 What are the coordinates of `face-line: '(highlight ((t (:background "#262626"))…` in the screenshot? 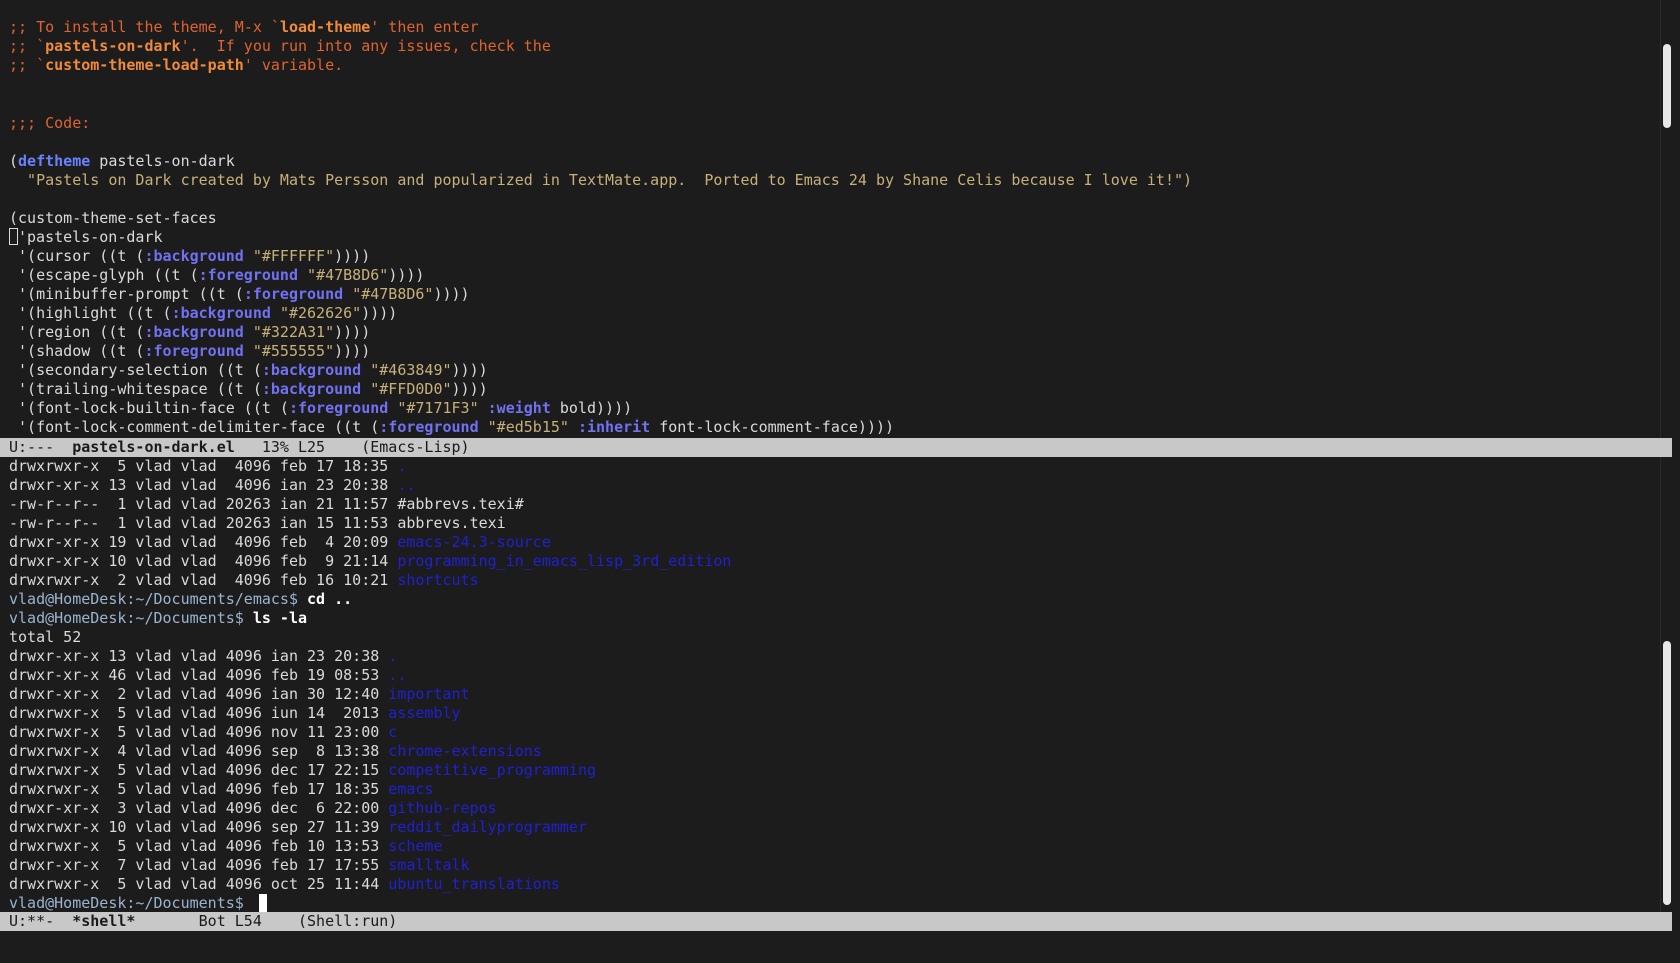 It's located at (203, 313).